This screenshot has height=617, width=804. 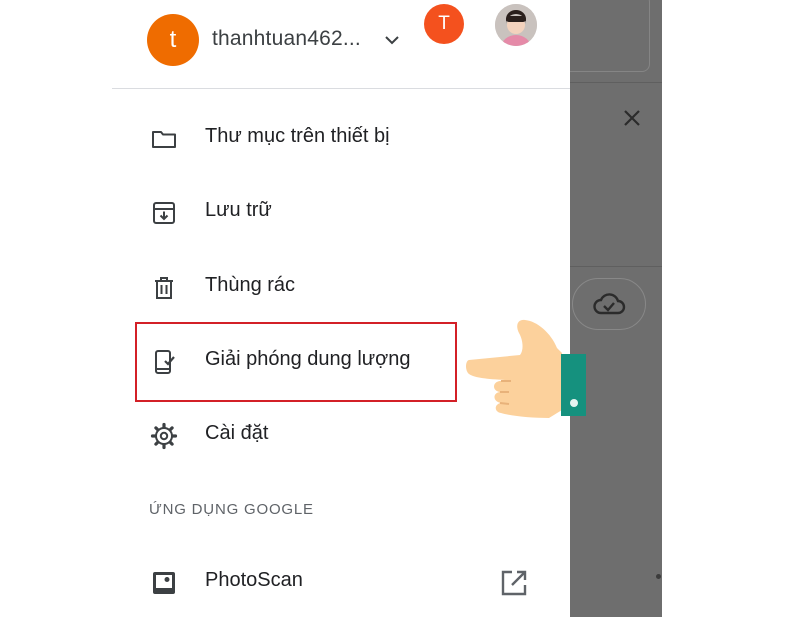 What do you see at coordinates (238, 210) in the screenshot?
I see `menu-item-label: Lưu trữ` at bounding box center [238, 210].